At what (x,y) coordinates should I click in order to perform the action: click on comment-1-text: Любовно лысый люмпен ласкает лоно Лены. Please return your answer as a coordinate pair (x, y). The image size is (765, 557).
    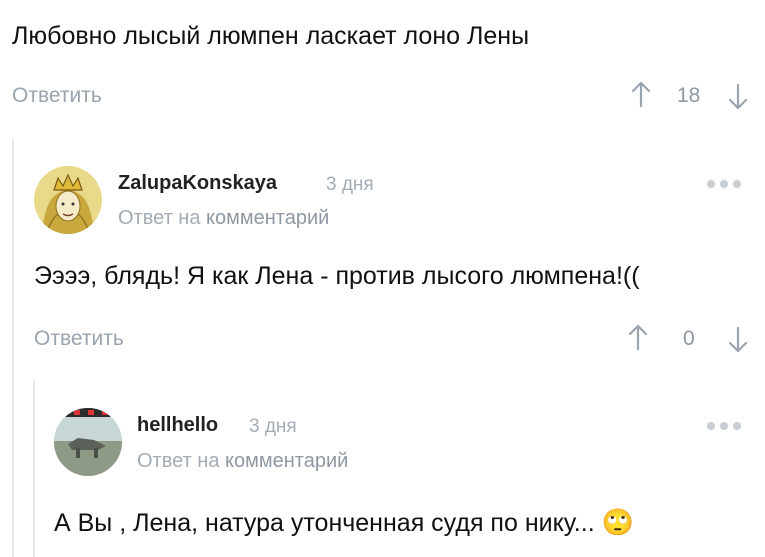
    Looking at the image, I should click on (271, 36).